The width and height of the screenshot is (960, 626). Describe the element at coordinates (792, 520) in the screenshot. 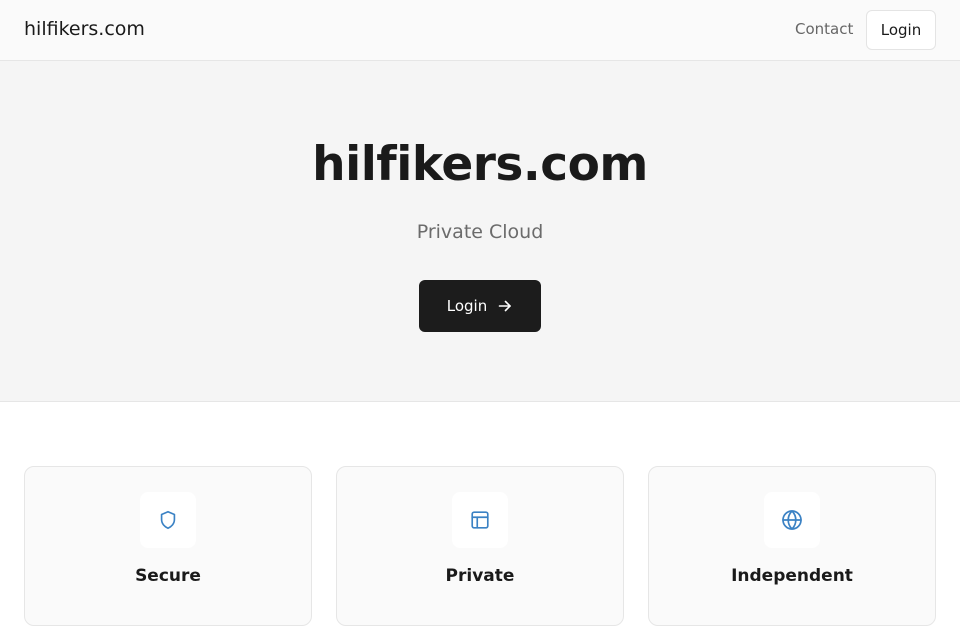

I see `globe-icon` at that location.